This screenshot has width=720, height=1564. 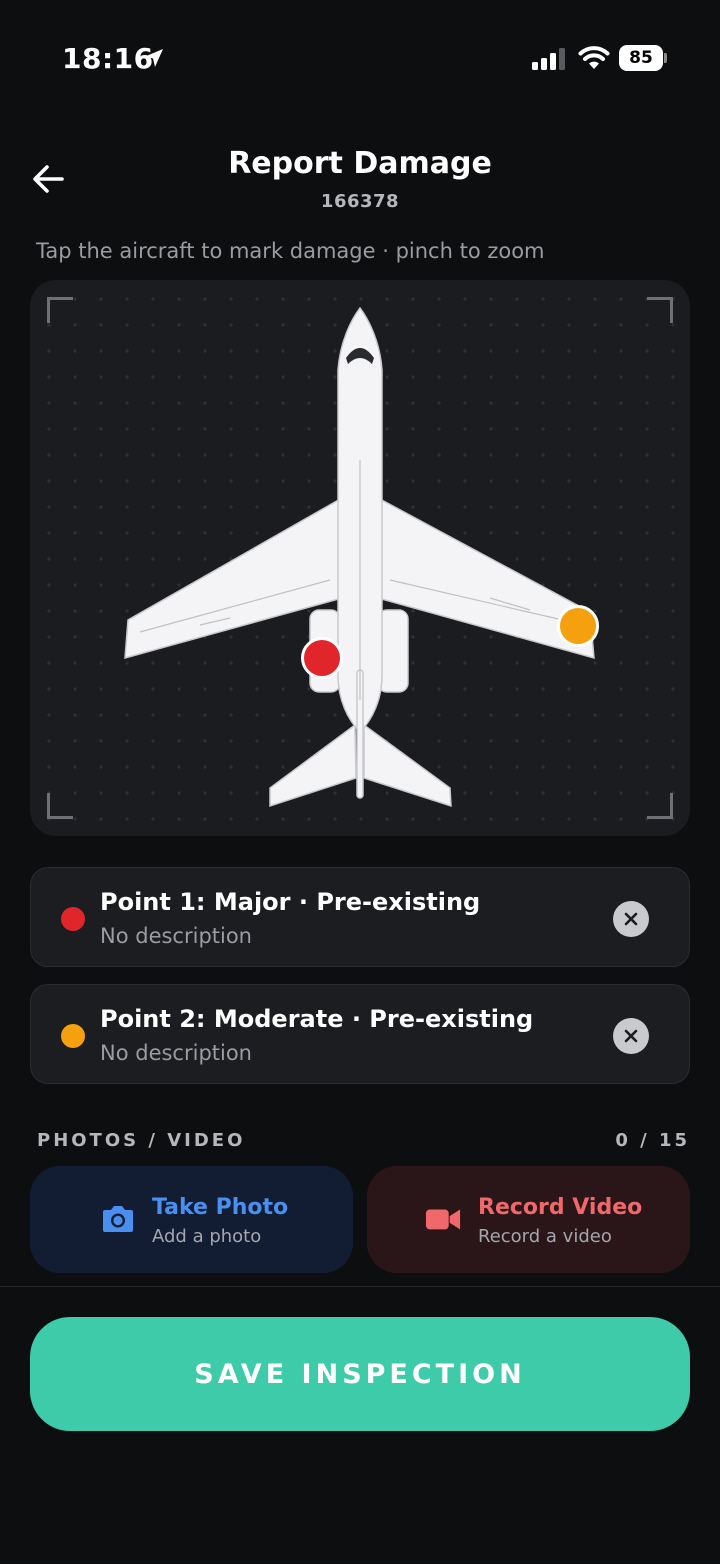 What do you see at coordinates (118, 1219) in the screenshot?
I see `camera-icon` at bounding box center [118, 1219].